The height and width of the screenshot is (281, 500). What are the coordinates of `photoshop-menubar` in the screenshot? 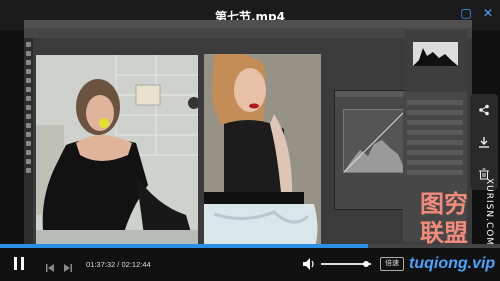 It's located at (248, 24).